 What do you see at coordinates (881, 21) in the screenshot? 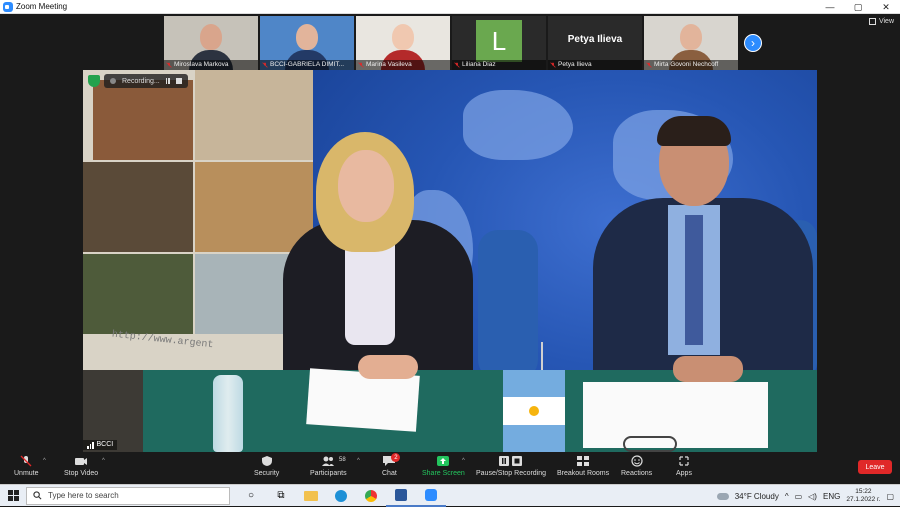
I see `view-button: View` at bounding box center [881, 21].